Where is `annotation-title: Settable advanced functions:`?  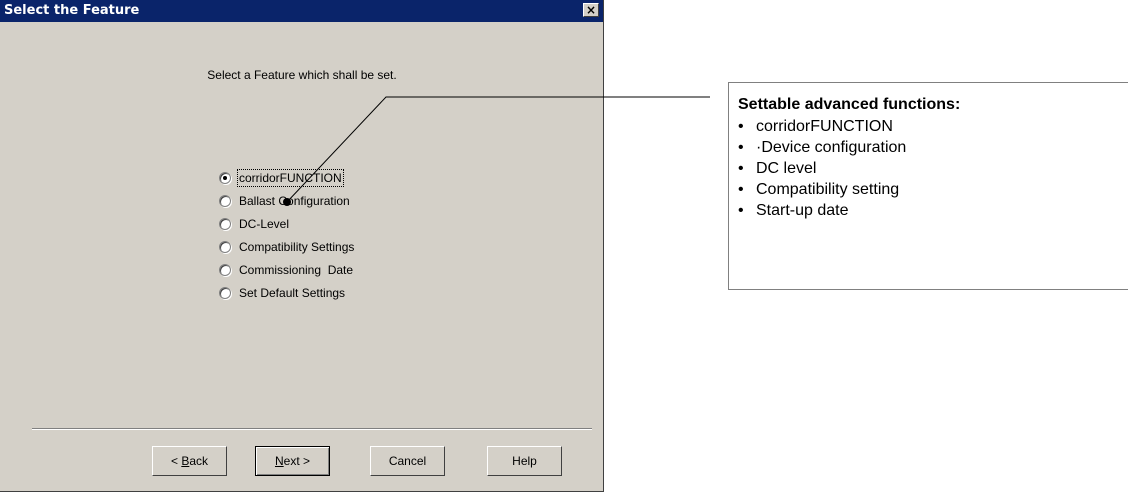
annotation-title: Settable advanced functions: is located at coordinates (849, 104).